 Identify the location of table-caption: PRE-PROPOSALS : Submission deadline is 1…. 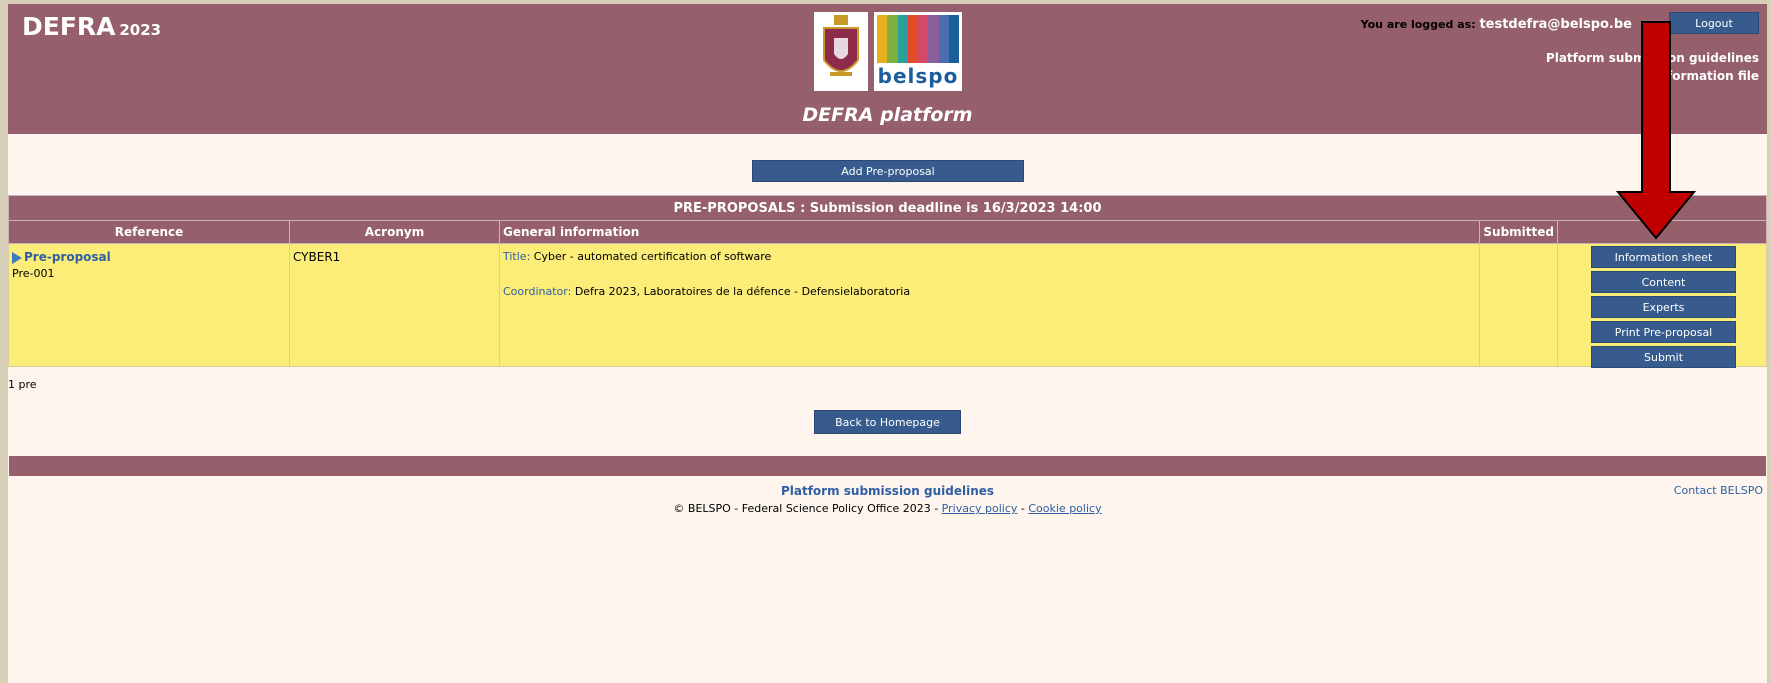
(887, 208).